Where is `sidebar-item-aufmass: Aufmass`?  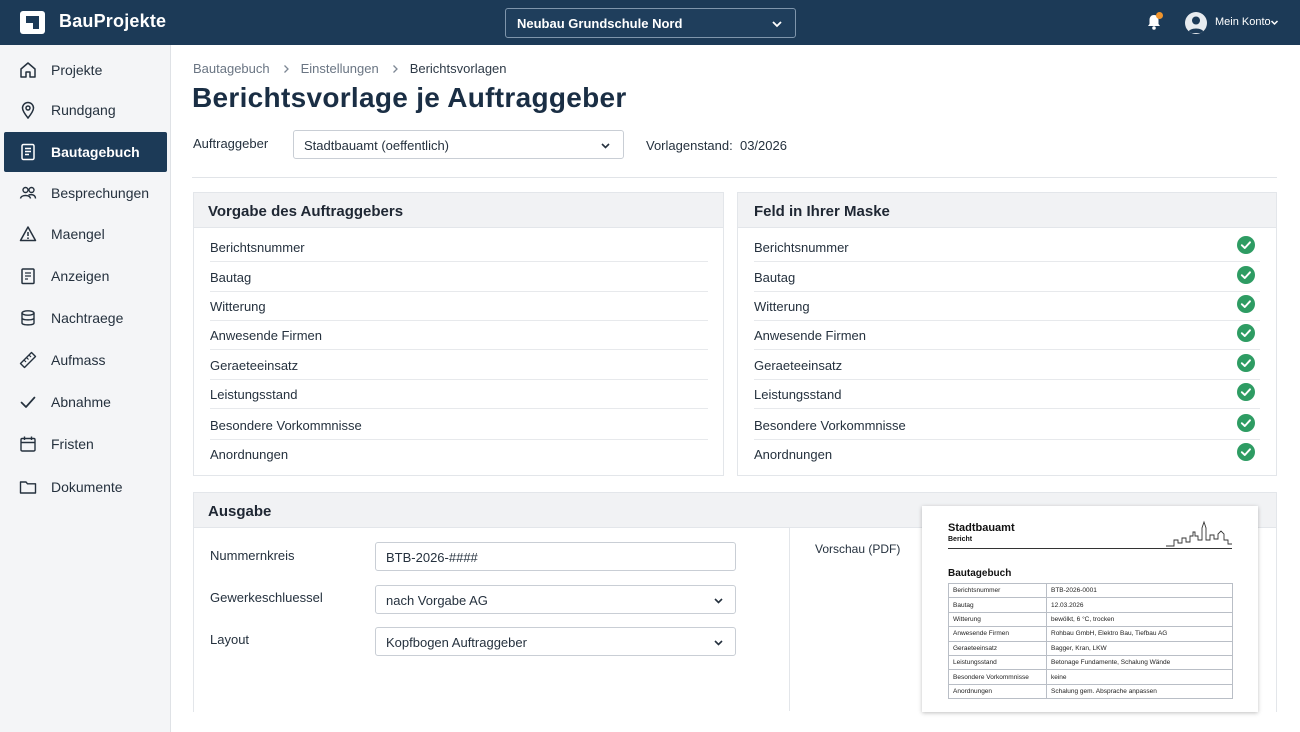
sidebar-item-aufmass: Aufmass is located at coordinates (85, 360).